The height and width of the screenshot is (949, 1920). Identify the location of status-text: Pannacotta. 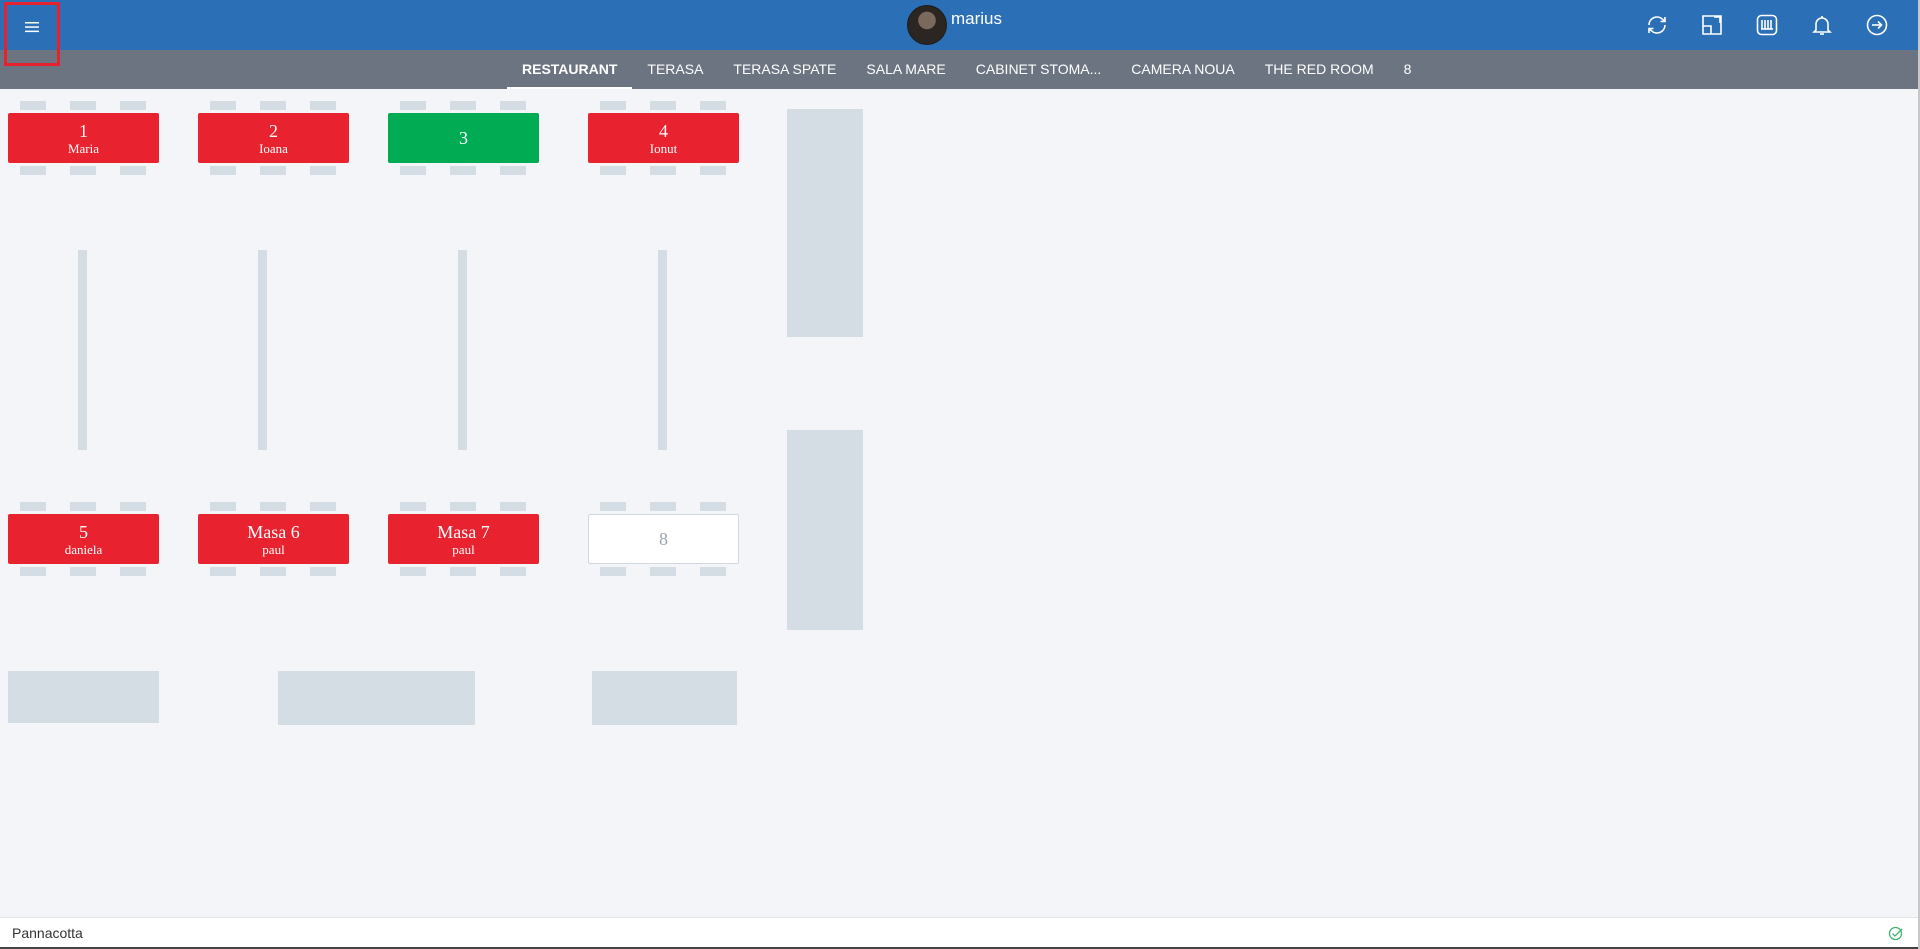
(47, 933).